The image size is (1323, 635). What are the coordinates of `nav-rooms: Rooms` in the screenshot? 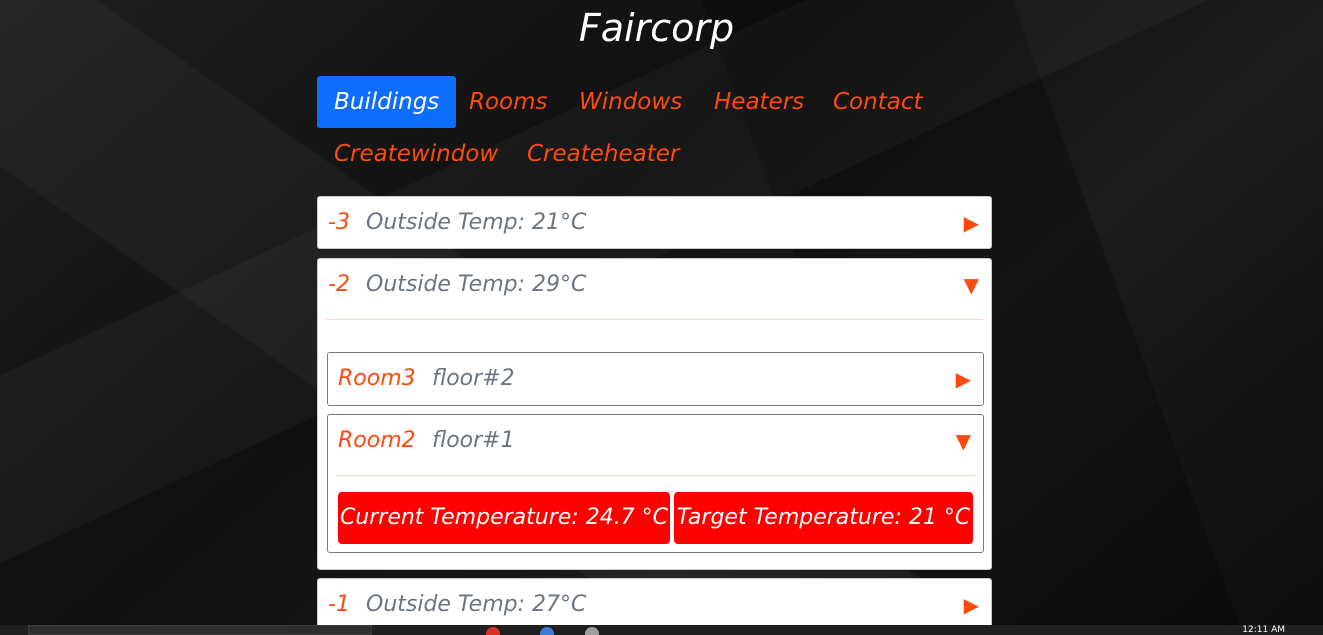 It's located at (508, 102).